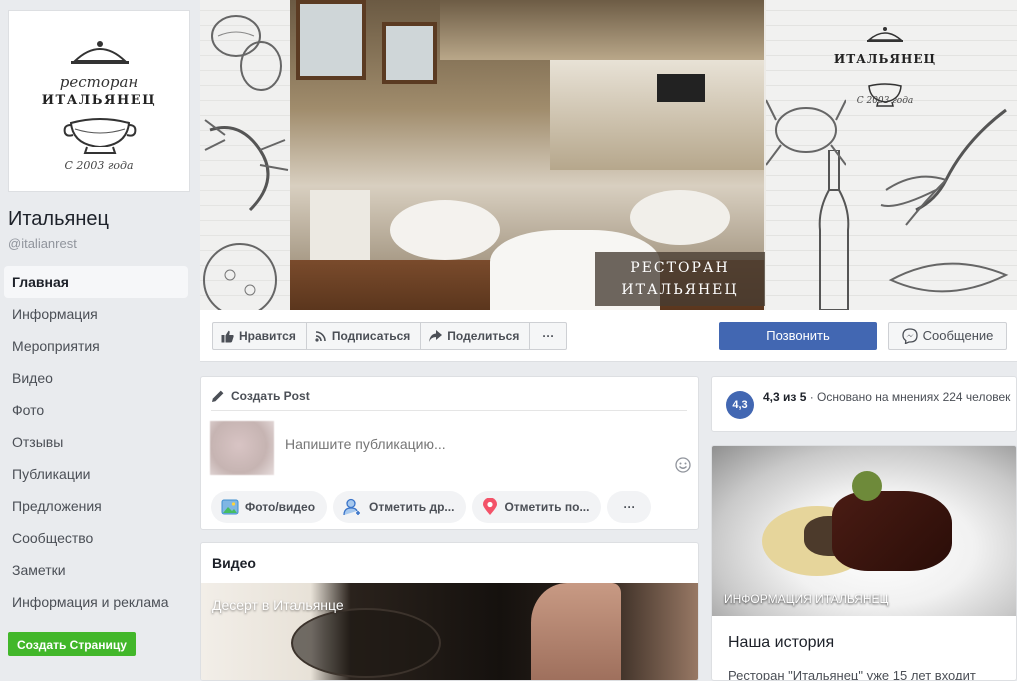 The height and width of the screenshot is (681, 1017). Describe the element at coordinates (280, 507) in the screenshot. I see `photo-video-label: Фото/видео` at that location.